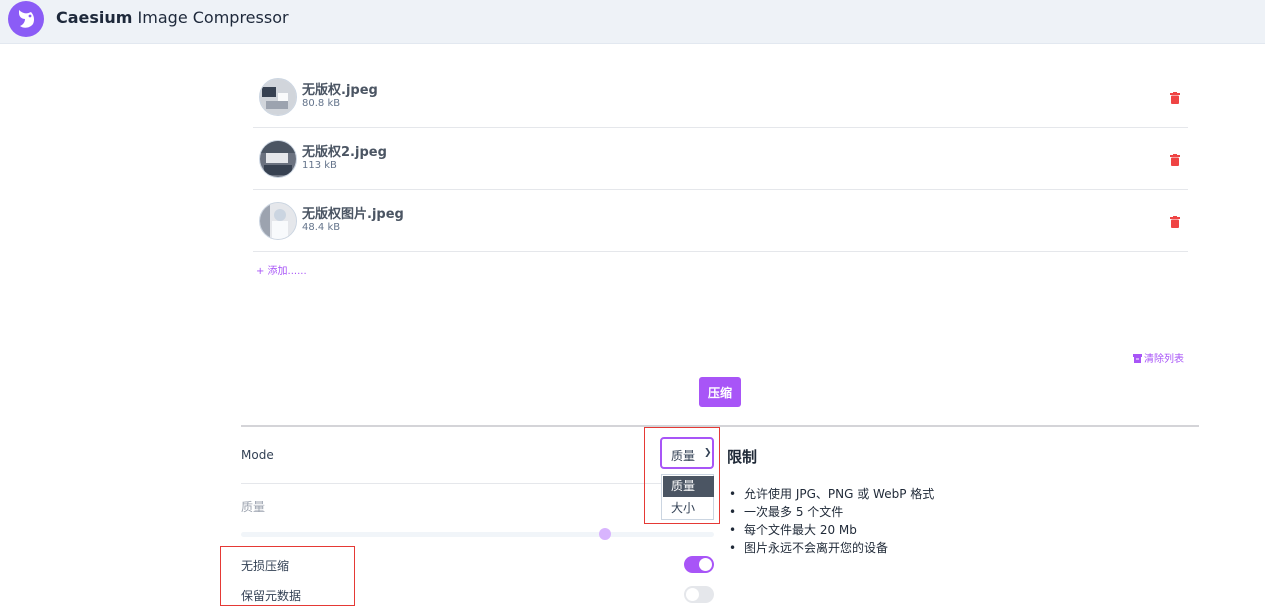 The height and width of the screenshot is (611, 1265). What do you see at coordinates (26, 19) in the screenshot?
I see `caesium-logo-icon` at bounding box center [26, 19].